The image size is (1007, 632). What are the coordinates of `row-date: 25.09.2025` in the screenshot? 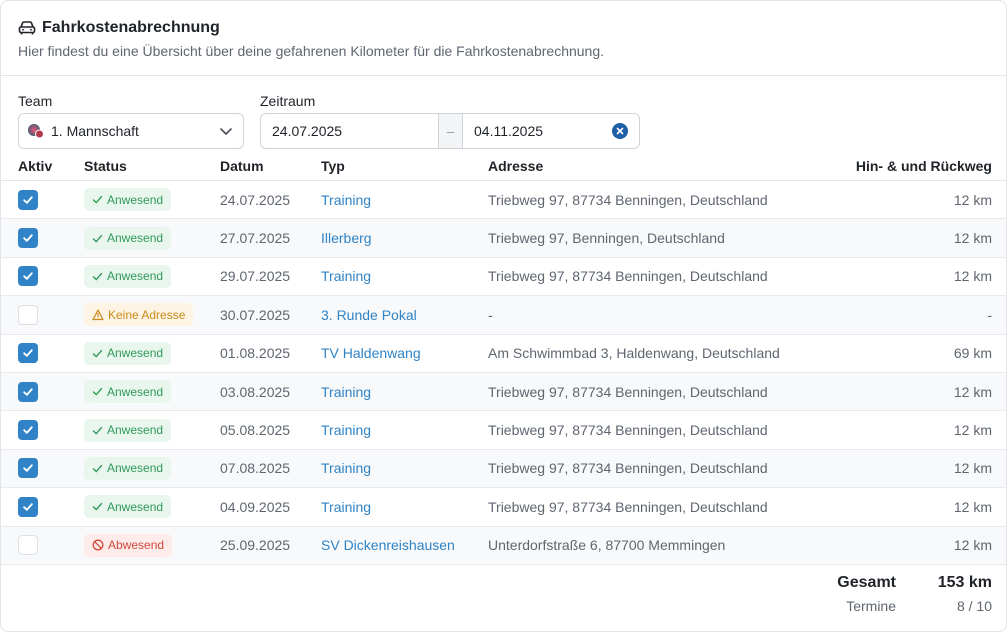 It's located at (255, 545).